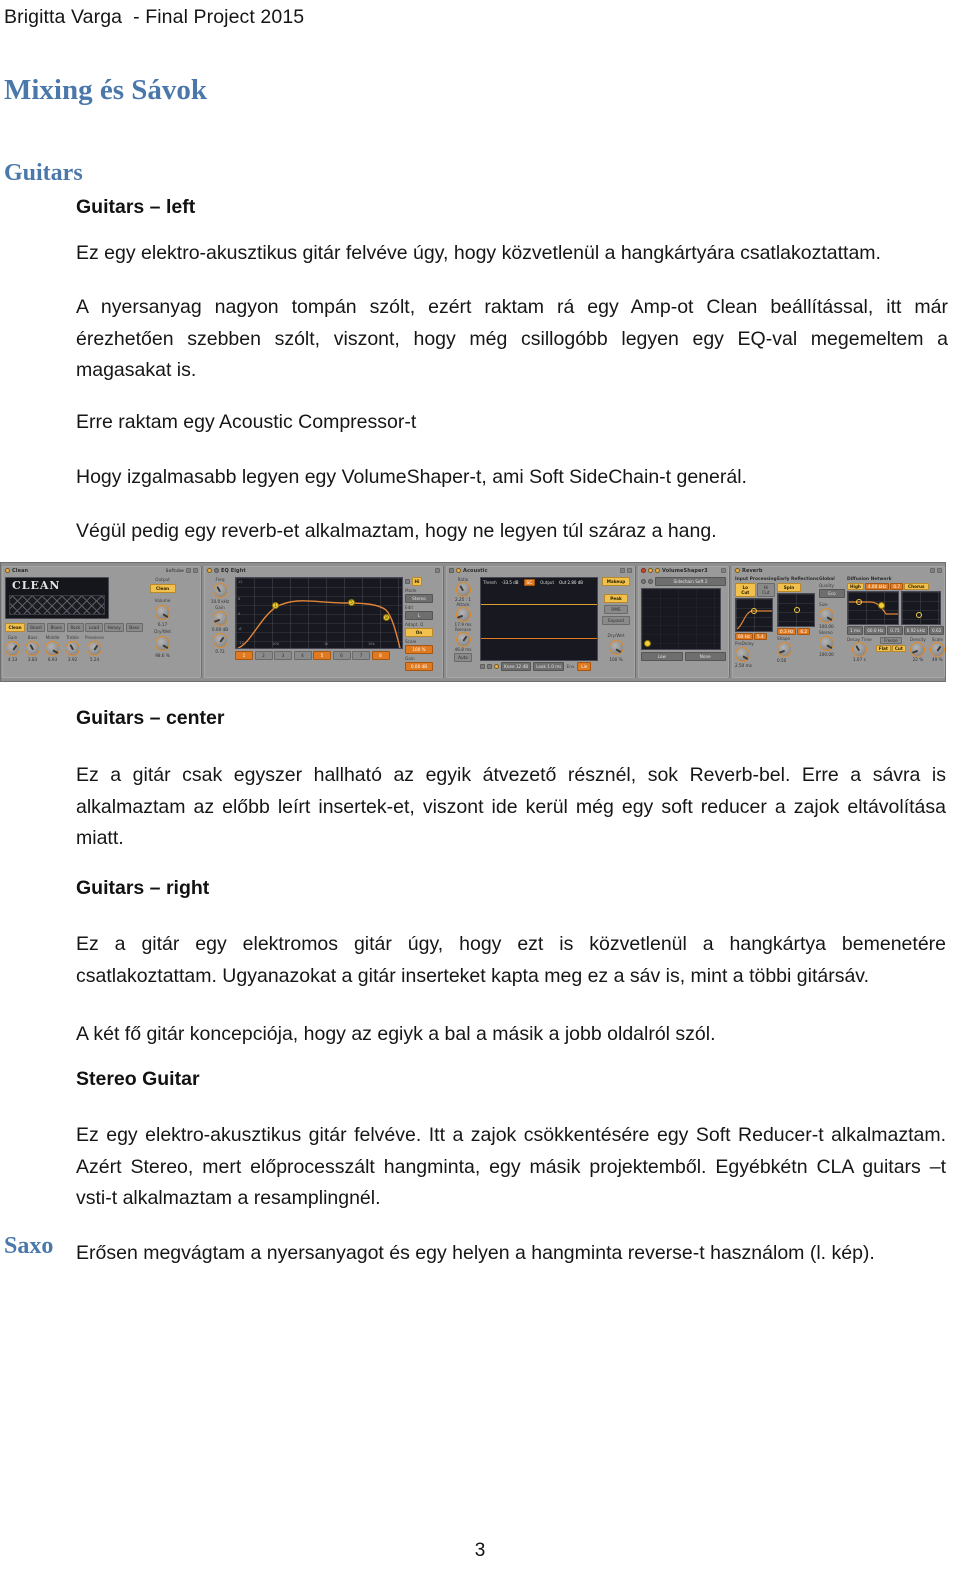 Image resolution: width=960 pixels, height=1584 pixels. Describe the element at coordinates (263, 655) in the screenshot. I see `eq-band-enable-2: 2` at that location.